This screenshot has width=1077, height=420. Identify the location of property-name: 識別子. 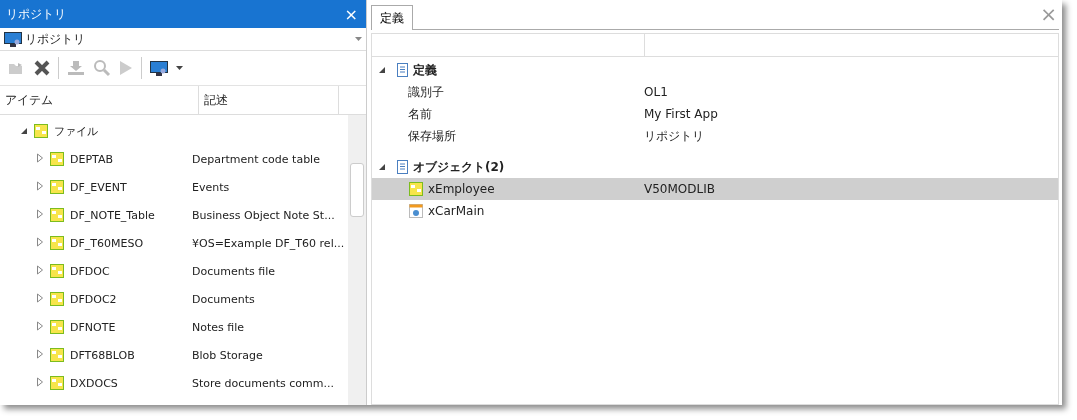
(426, 92).